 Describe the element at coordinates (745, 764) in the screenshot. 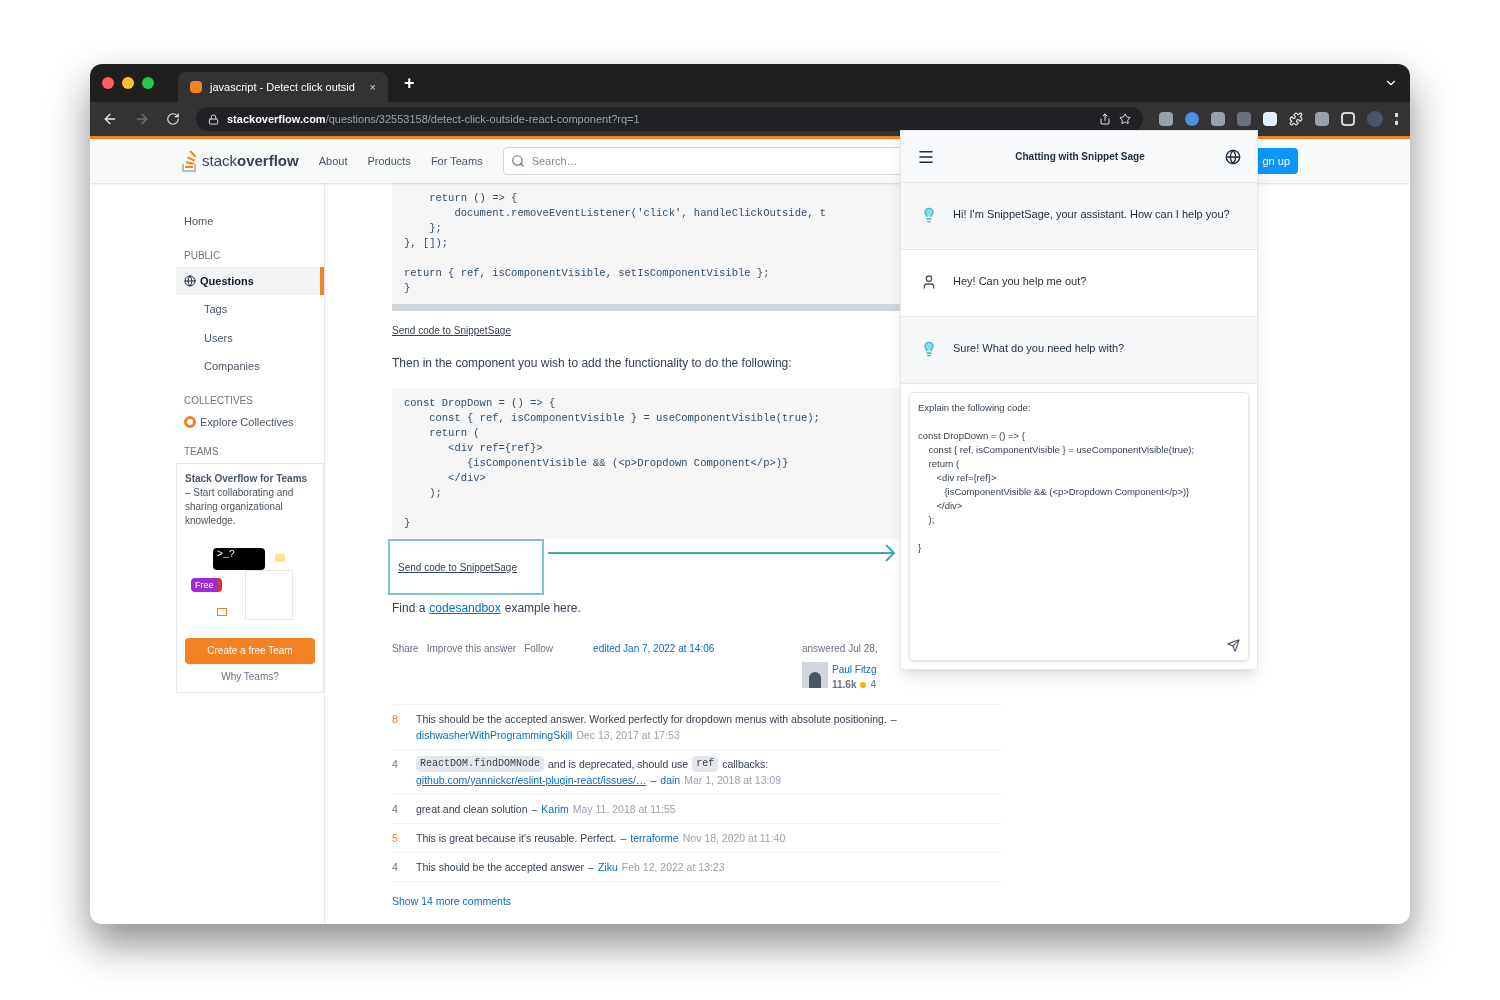

I see `comment-text: callbacks:` at that location.